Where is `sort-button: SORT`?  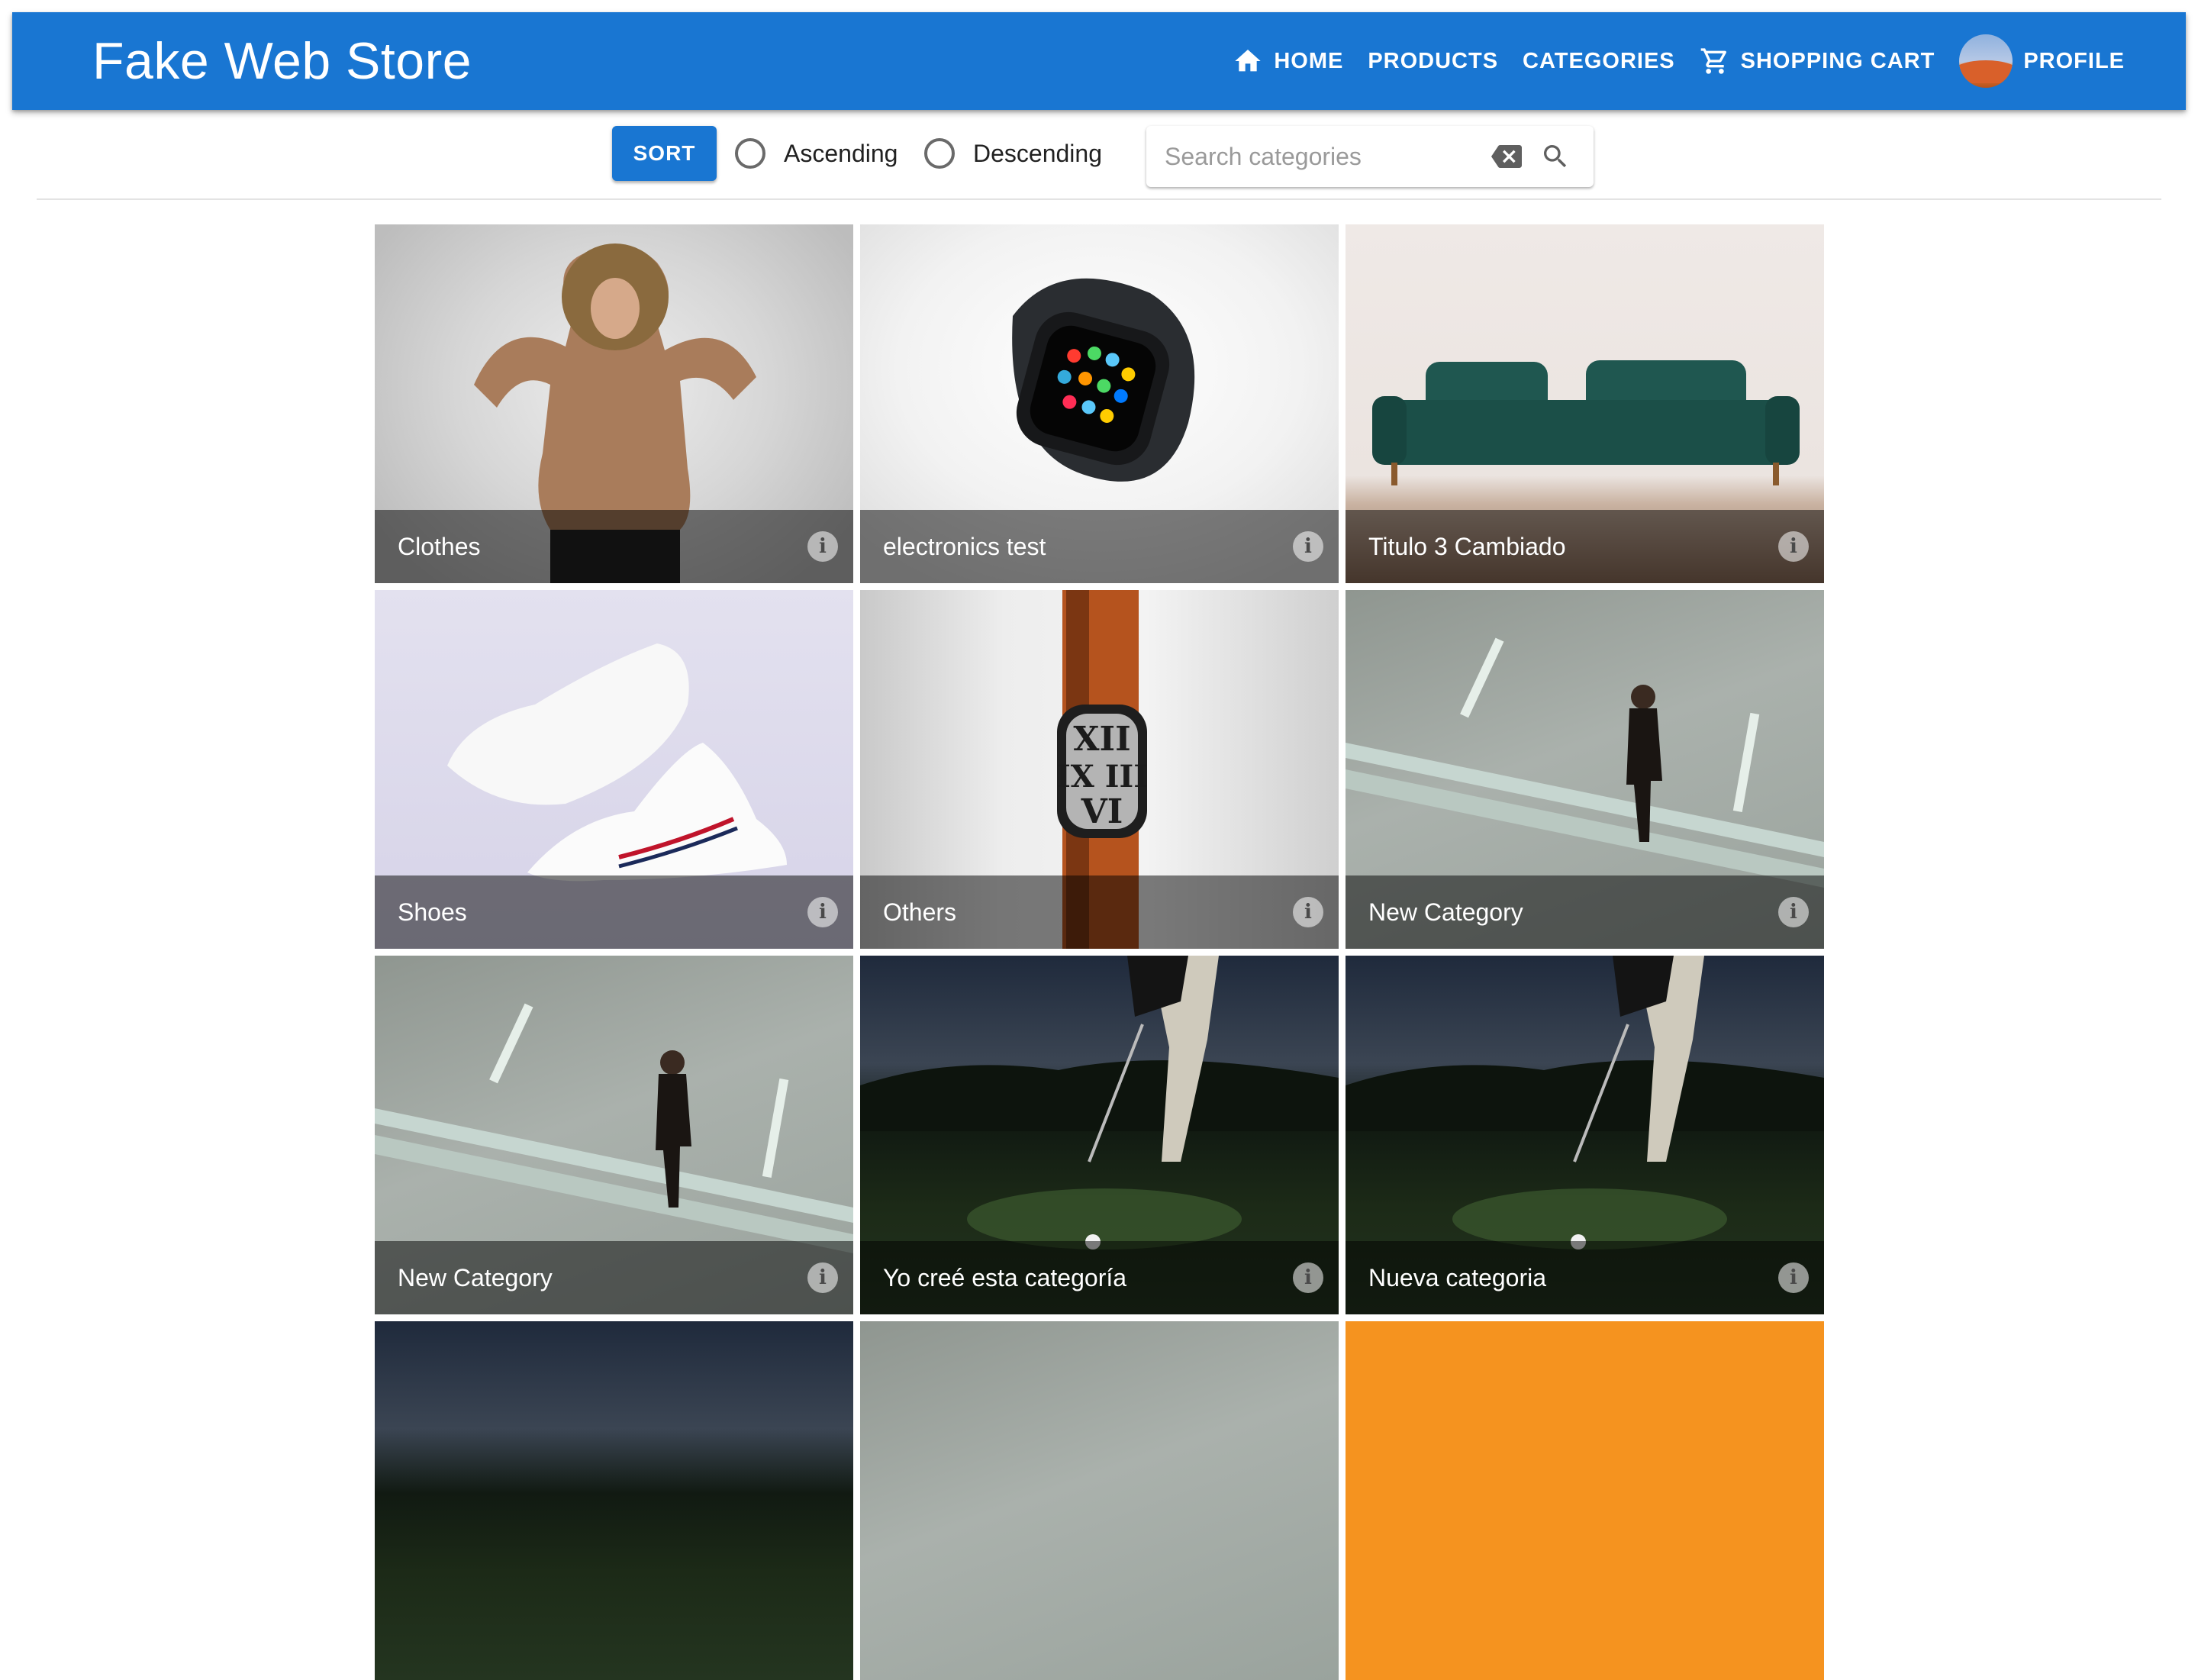 sort-button: SORT is located at coordinates (664, 153).